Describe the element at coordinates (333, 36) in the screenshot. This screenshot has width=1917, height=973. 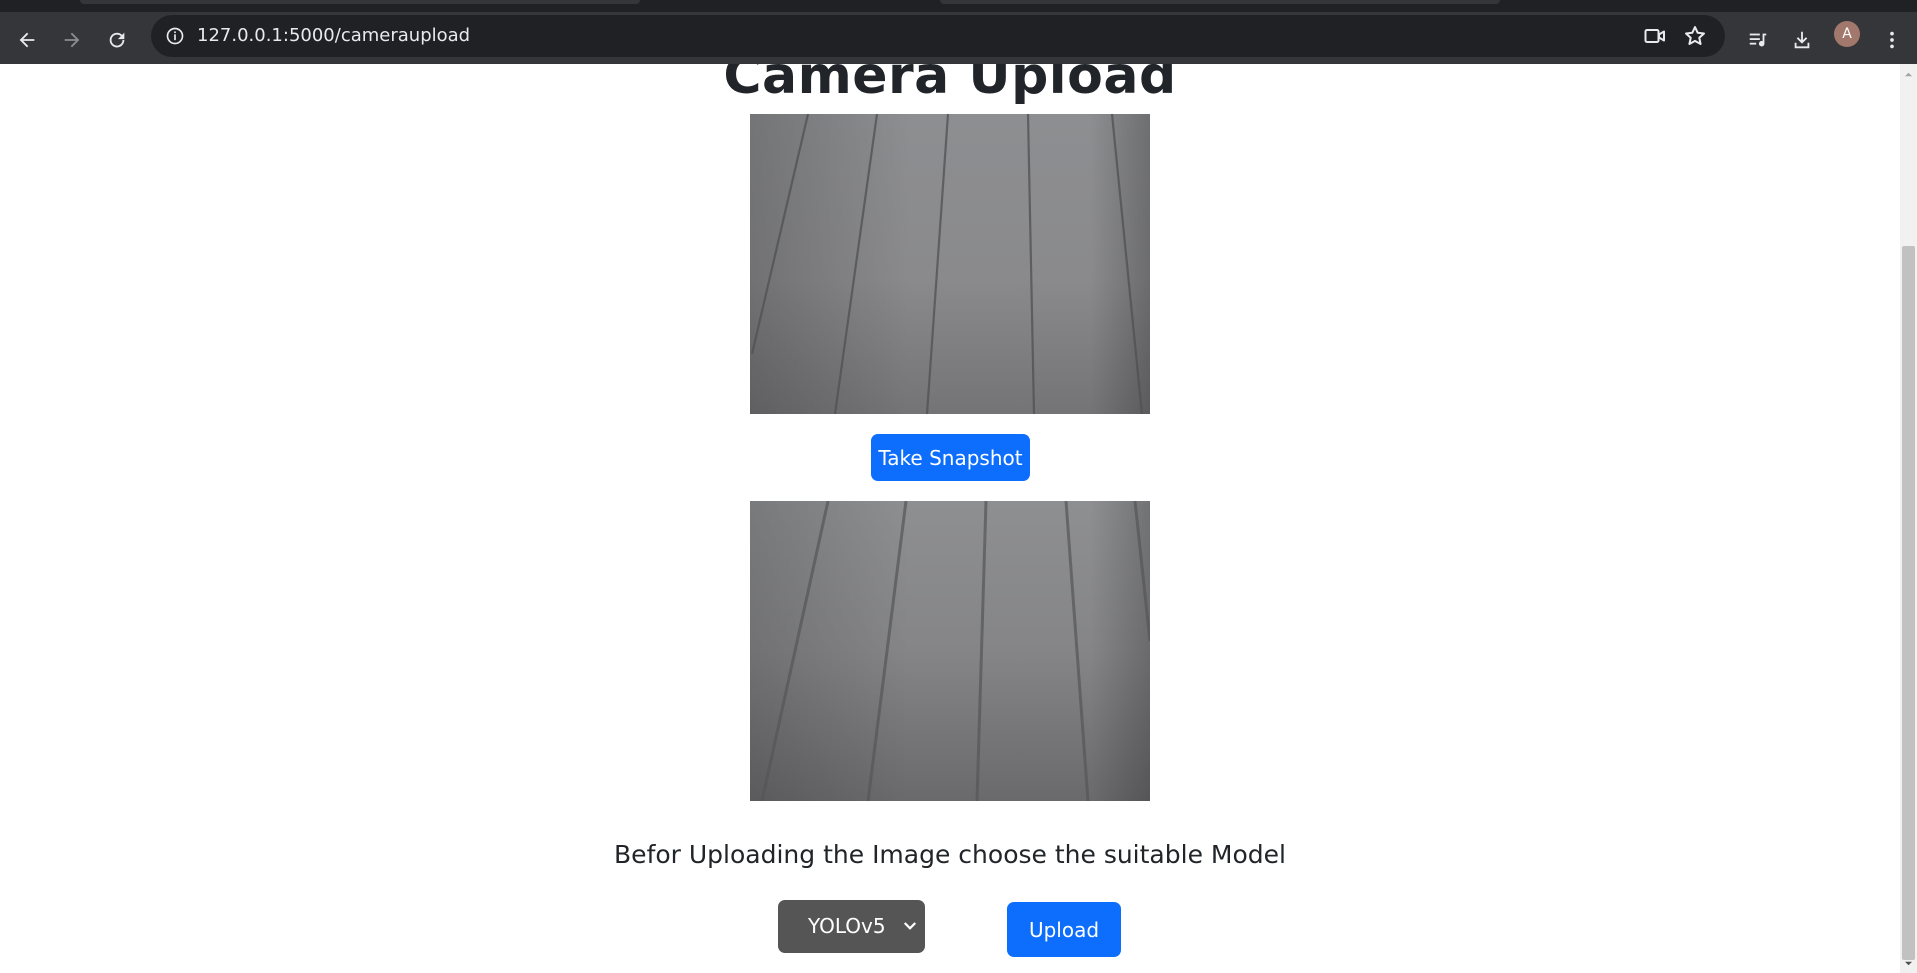
I see `url-text: 127.0.0.1:5000/cameraupload` at that location.